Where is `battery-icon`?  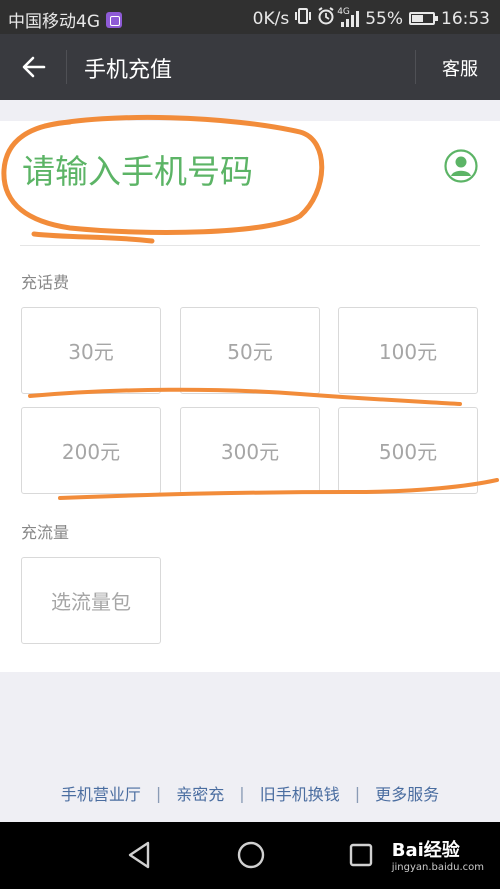 battery-icon is located at coordinates (423, 18).